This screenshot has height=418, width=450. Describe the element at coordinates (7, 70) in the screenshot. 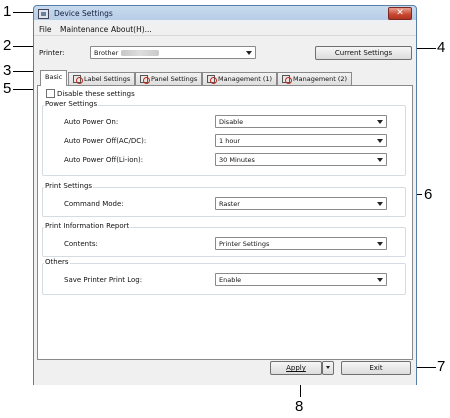

I see `callout-3: 3` at that location.